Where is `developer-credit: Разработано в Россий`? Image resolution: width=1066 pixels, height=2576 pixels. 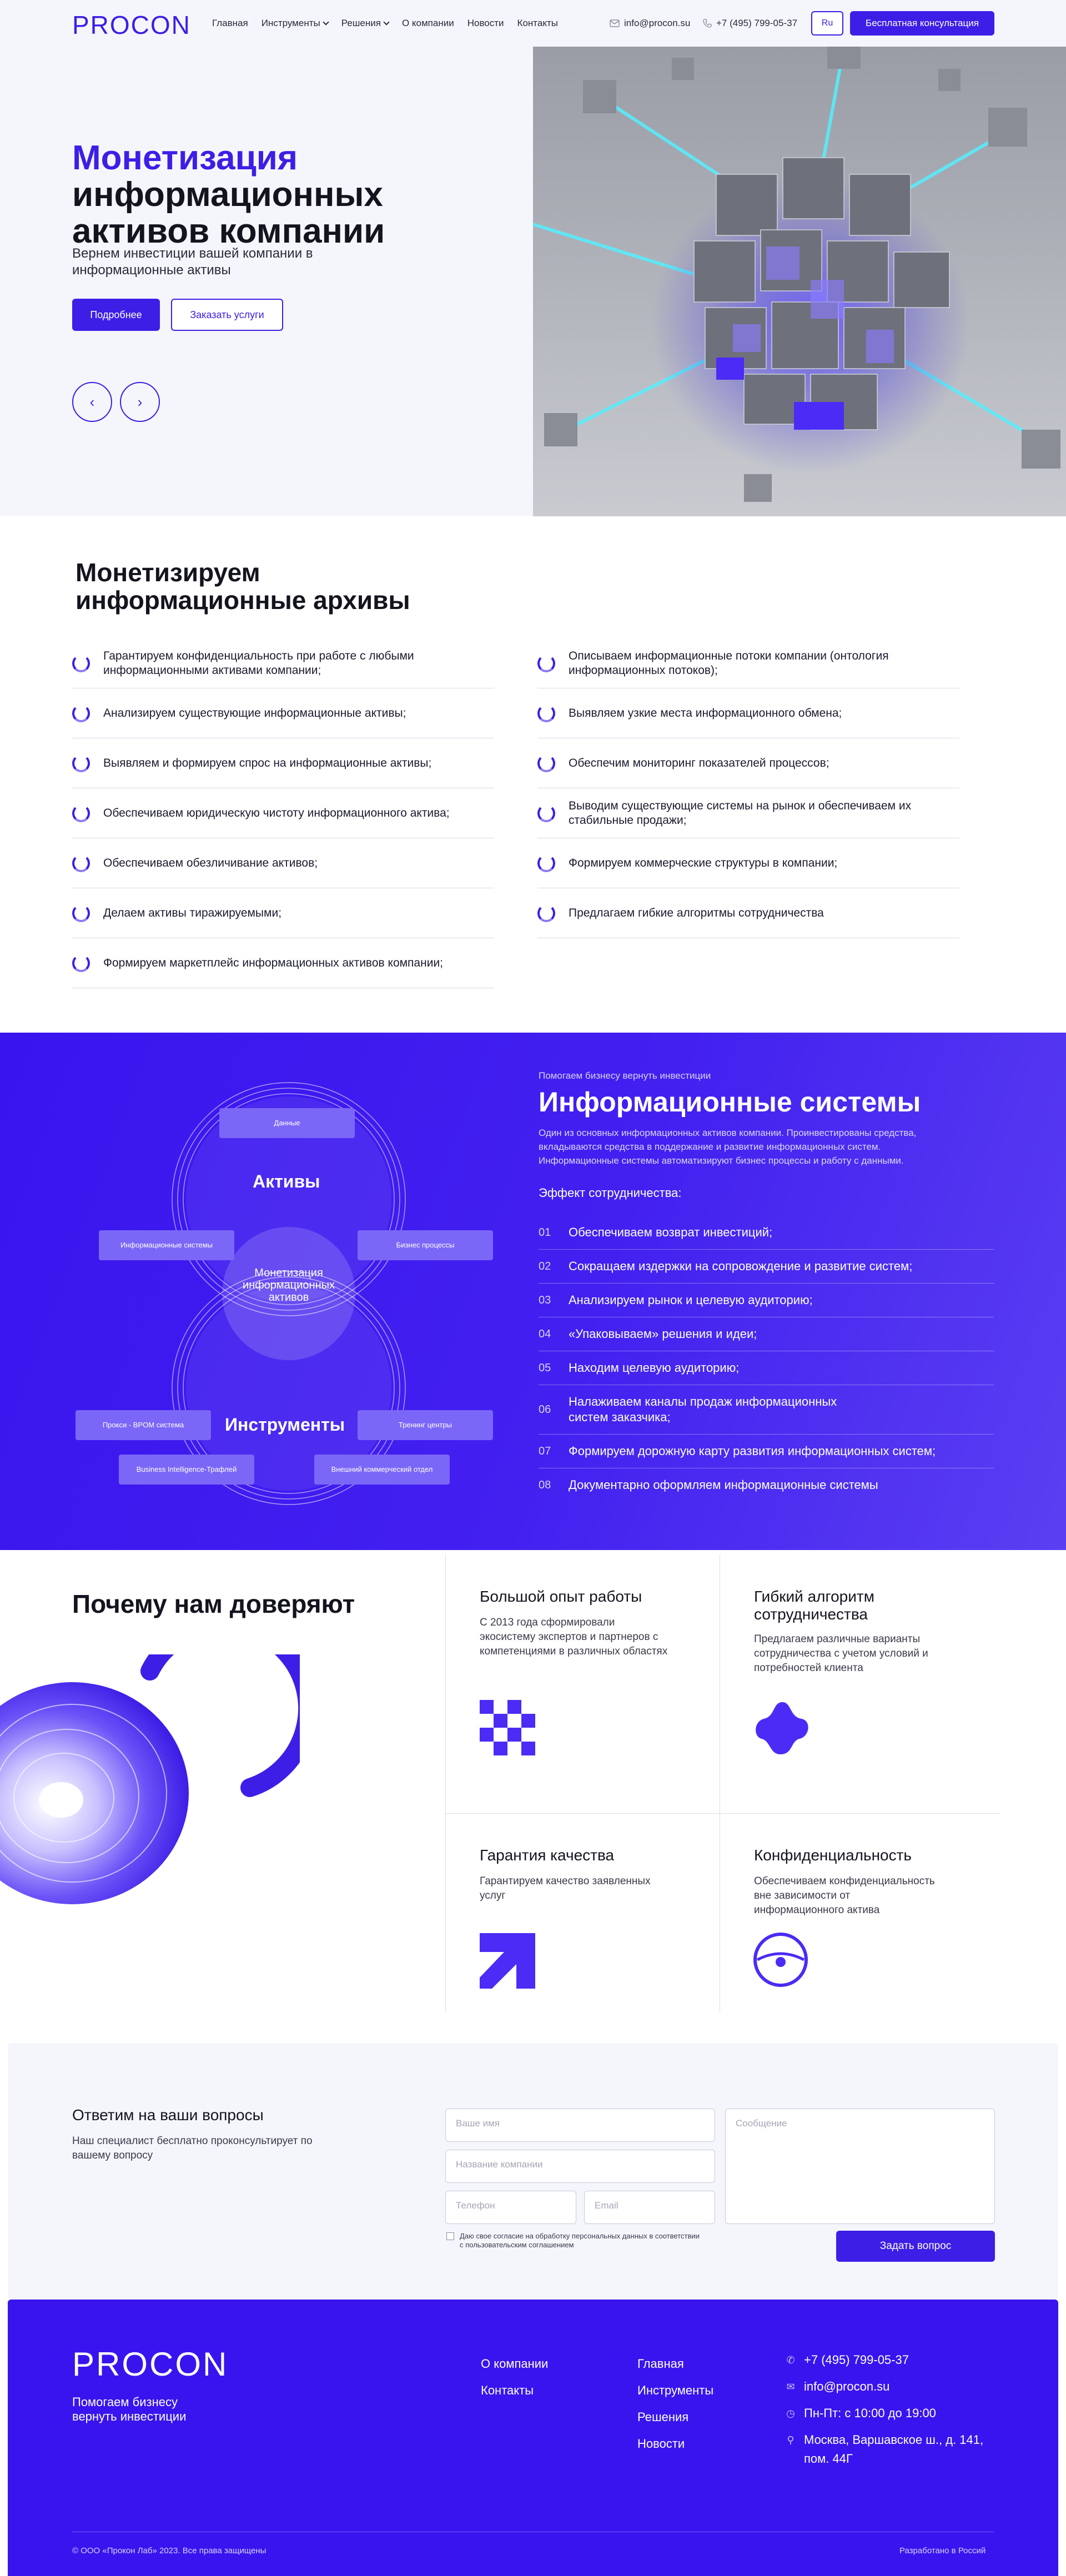 developer-credit: Разработано в Россий is located at coordinates (942, 2550).